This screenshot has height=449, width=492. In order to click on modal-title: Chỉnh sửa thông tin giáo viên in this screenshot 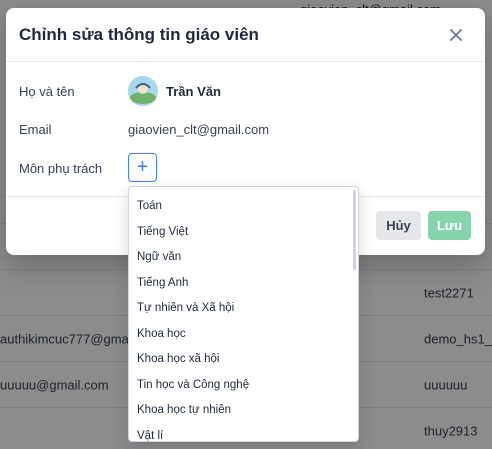, I will do `click(139, 34)`.